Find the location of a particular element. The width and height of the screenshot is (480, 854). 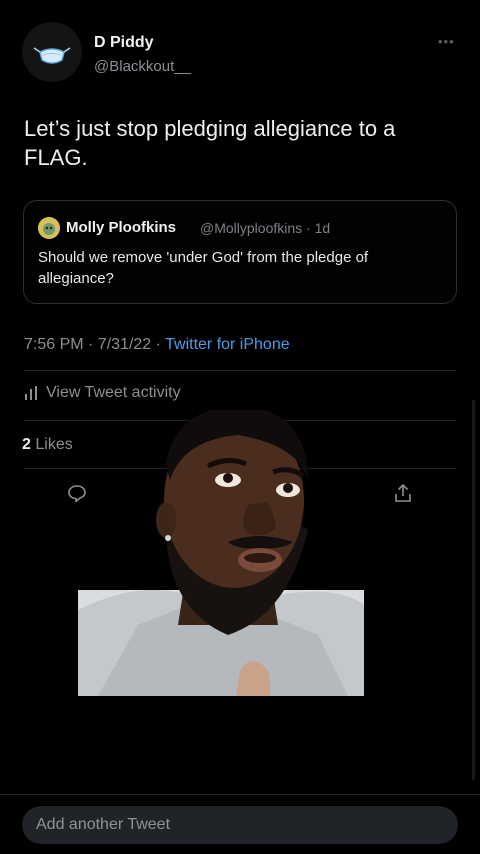

tweet-time-date: 7:56 PM · 7/31/22 · is located at coordinates (95, 344).